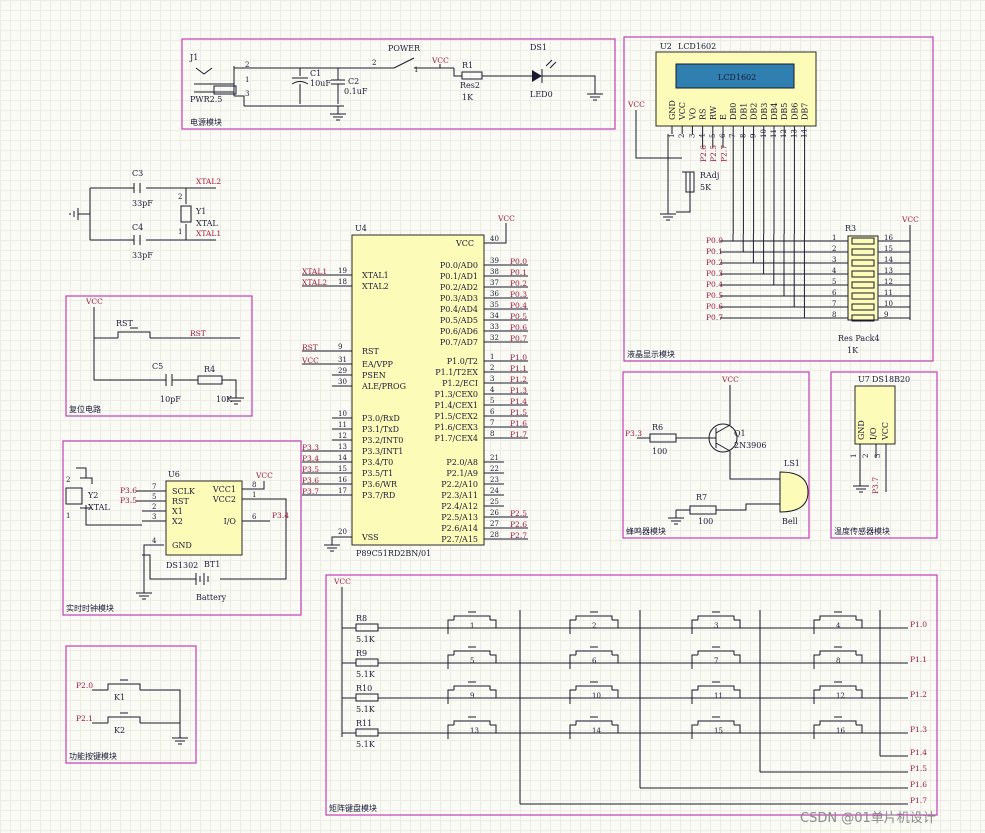 This screenshot has height=833, width=985. What do you see at coordinates (342, 414) in the screenshot?
I see `mcu-left-pin-num: 10` at bounding box center [342, 414].